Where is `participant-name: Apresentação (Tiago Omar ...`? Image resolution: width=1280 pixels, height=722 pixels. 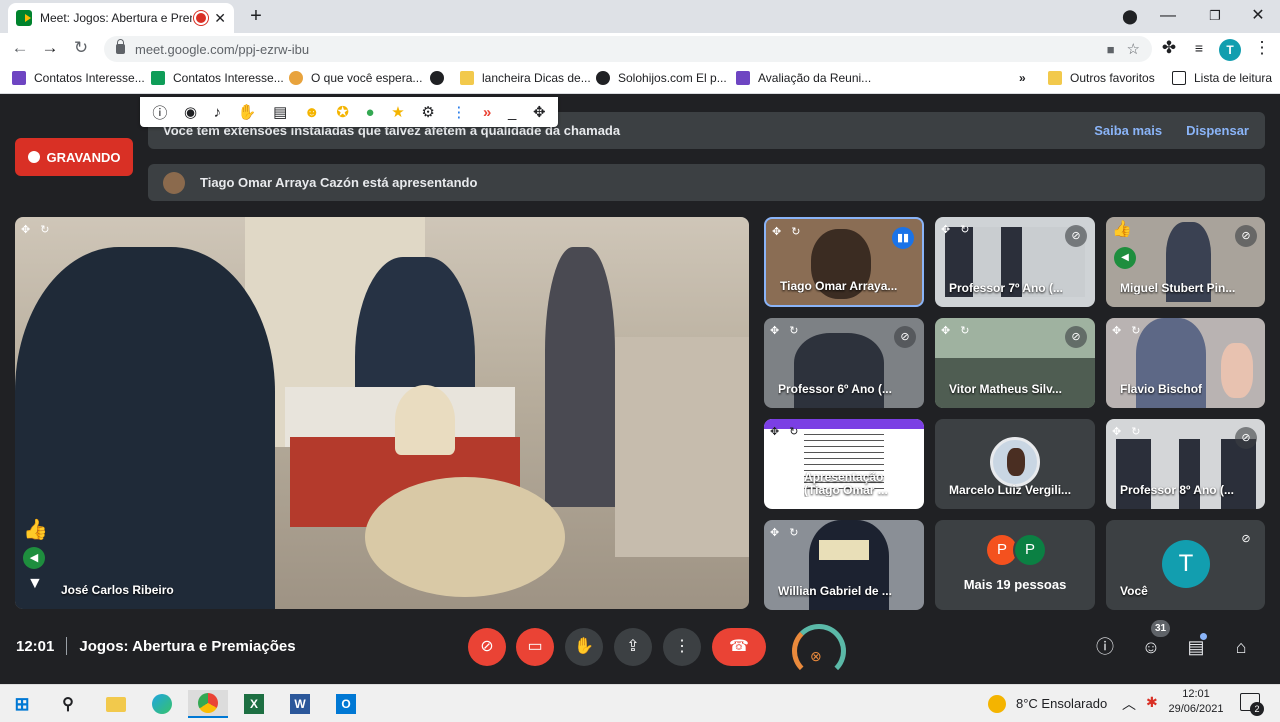
participant-name: Apresentação (Tiago Omar ... is located at coordinates (846, 484).